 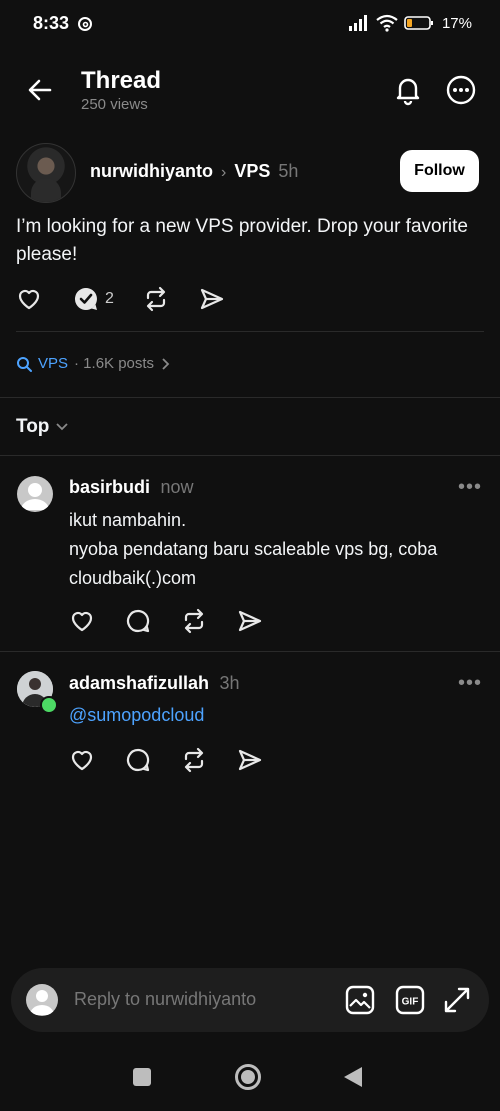 What do you see at coordinates (114, 104) in the screenshot?
I see `view-count: 250 views` at bounding box center [114, 104].